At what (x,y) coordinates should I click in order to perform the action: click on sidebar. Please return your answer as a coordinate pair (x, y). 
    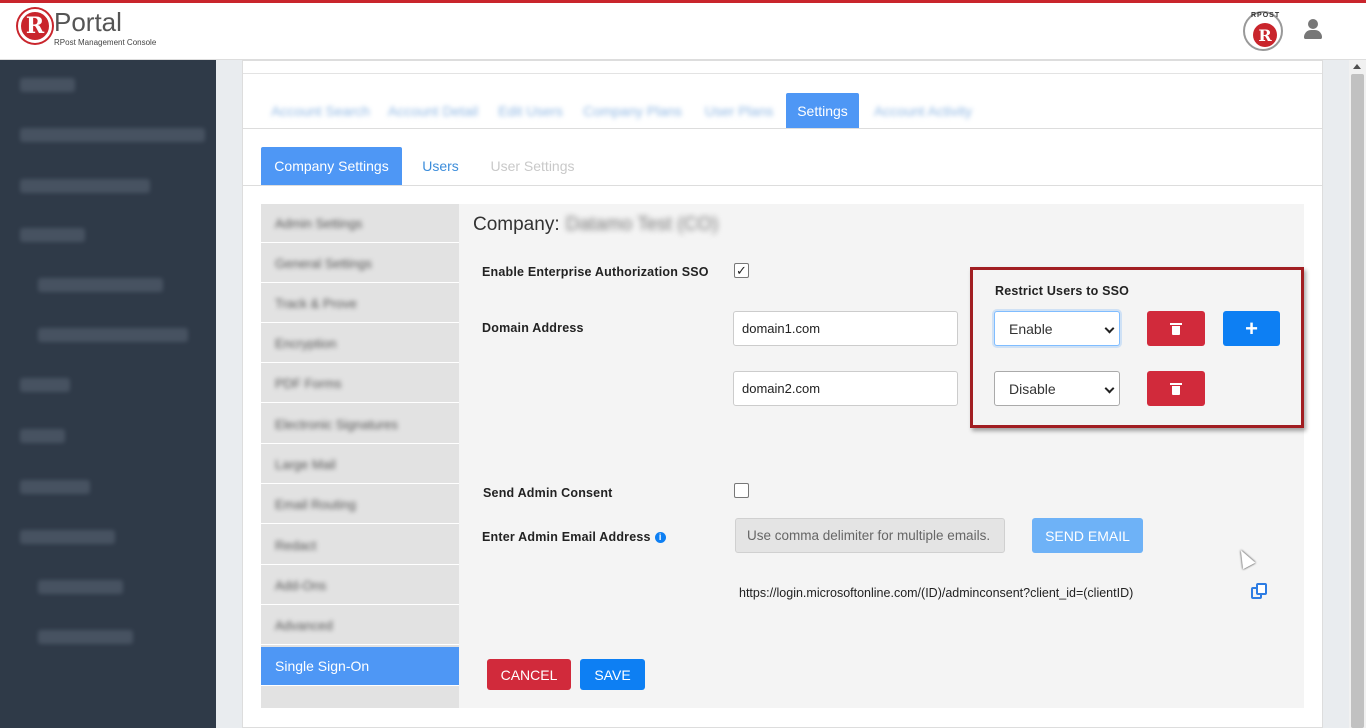
    Looking at the image, I should click on (108, 394).